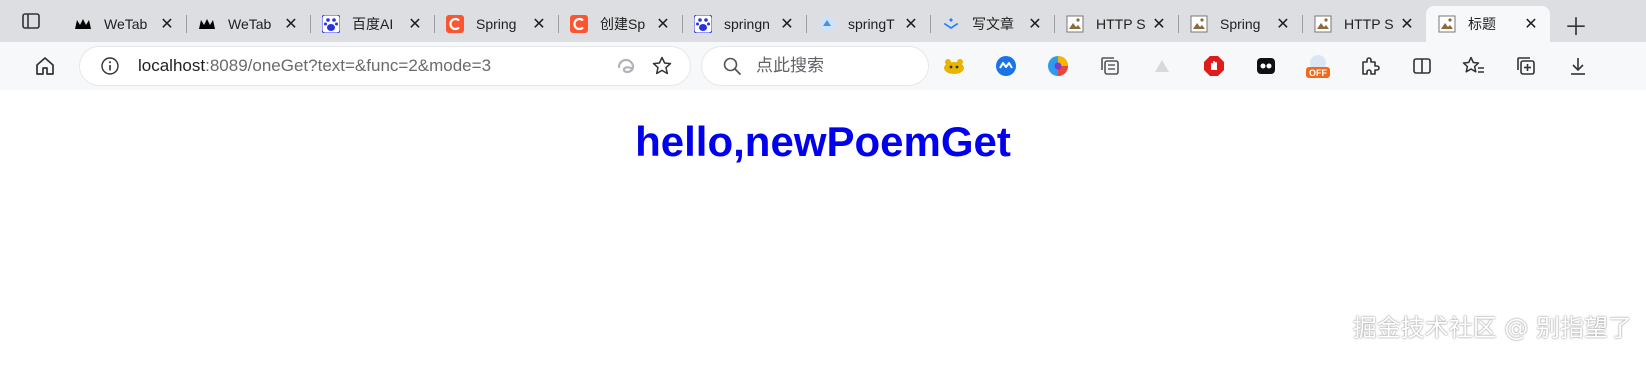  What do you see at coordinates (662, 66) in the screenshot?
I see `star-icon` at bounding box center [662, 66].